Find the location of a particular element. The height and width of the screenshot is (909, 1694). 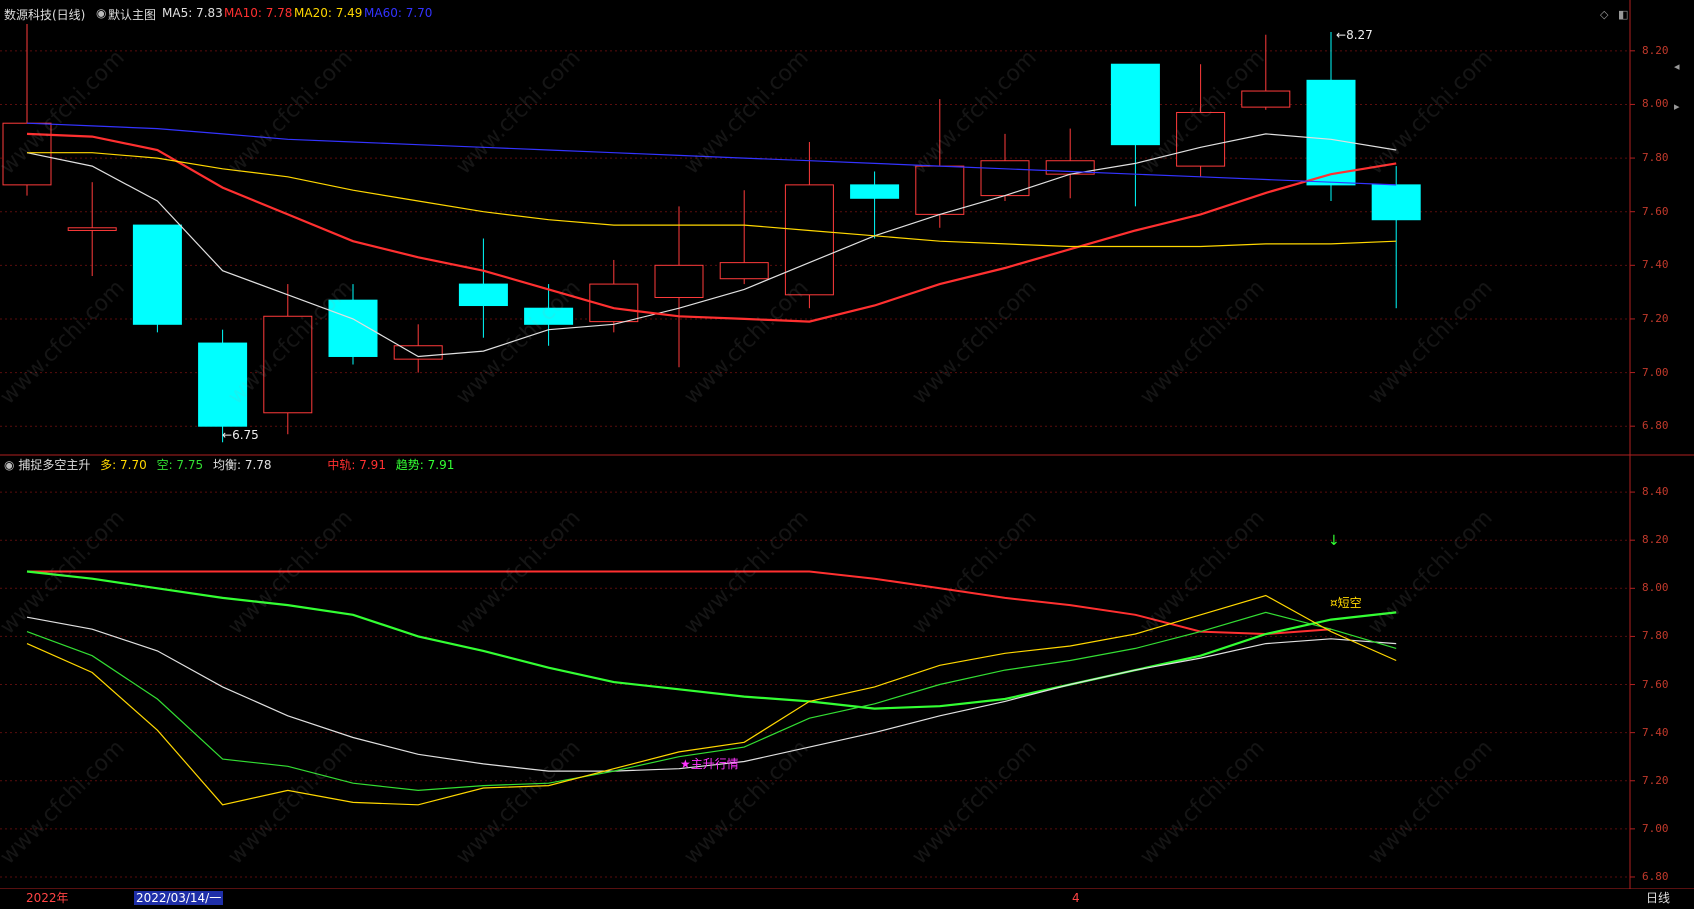

indicator-menu-icon: ◉ is located at coordinates (9, 465).